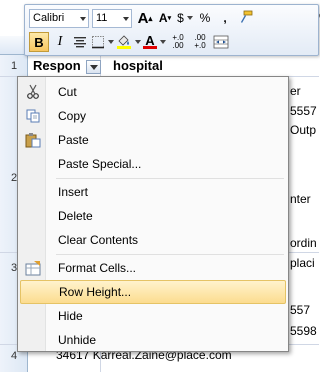 The width and height of the screenshot is (320, 372). I want to click on scissors-icon, so click(33, 92).